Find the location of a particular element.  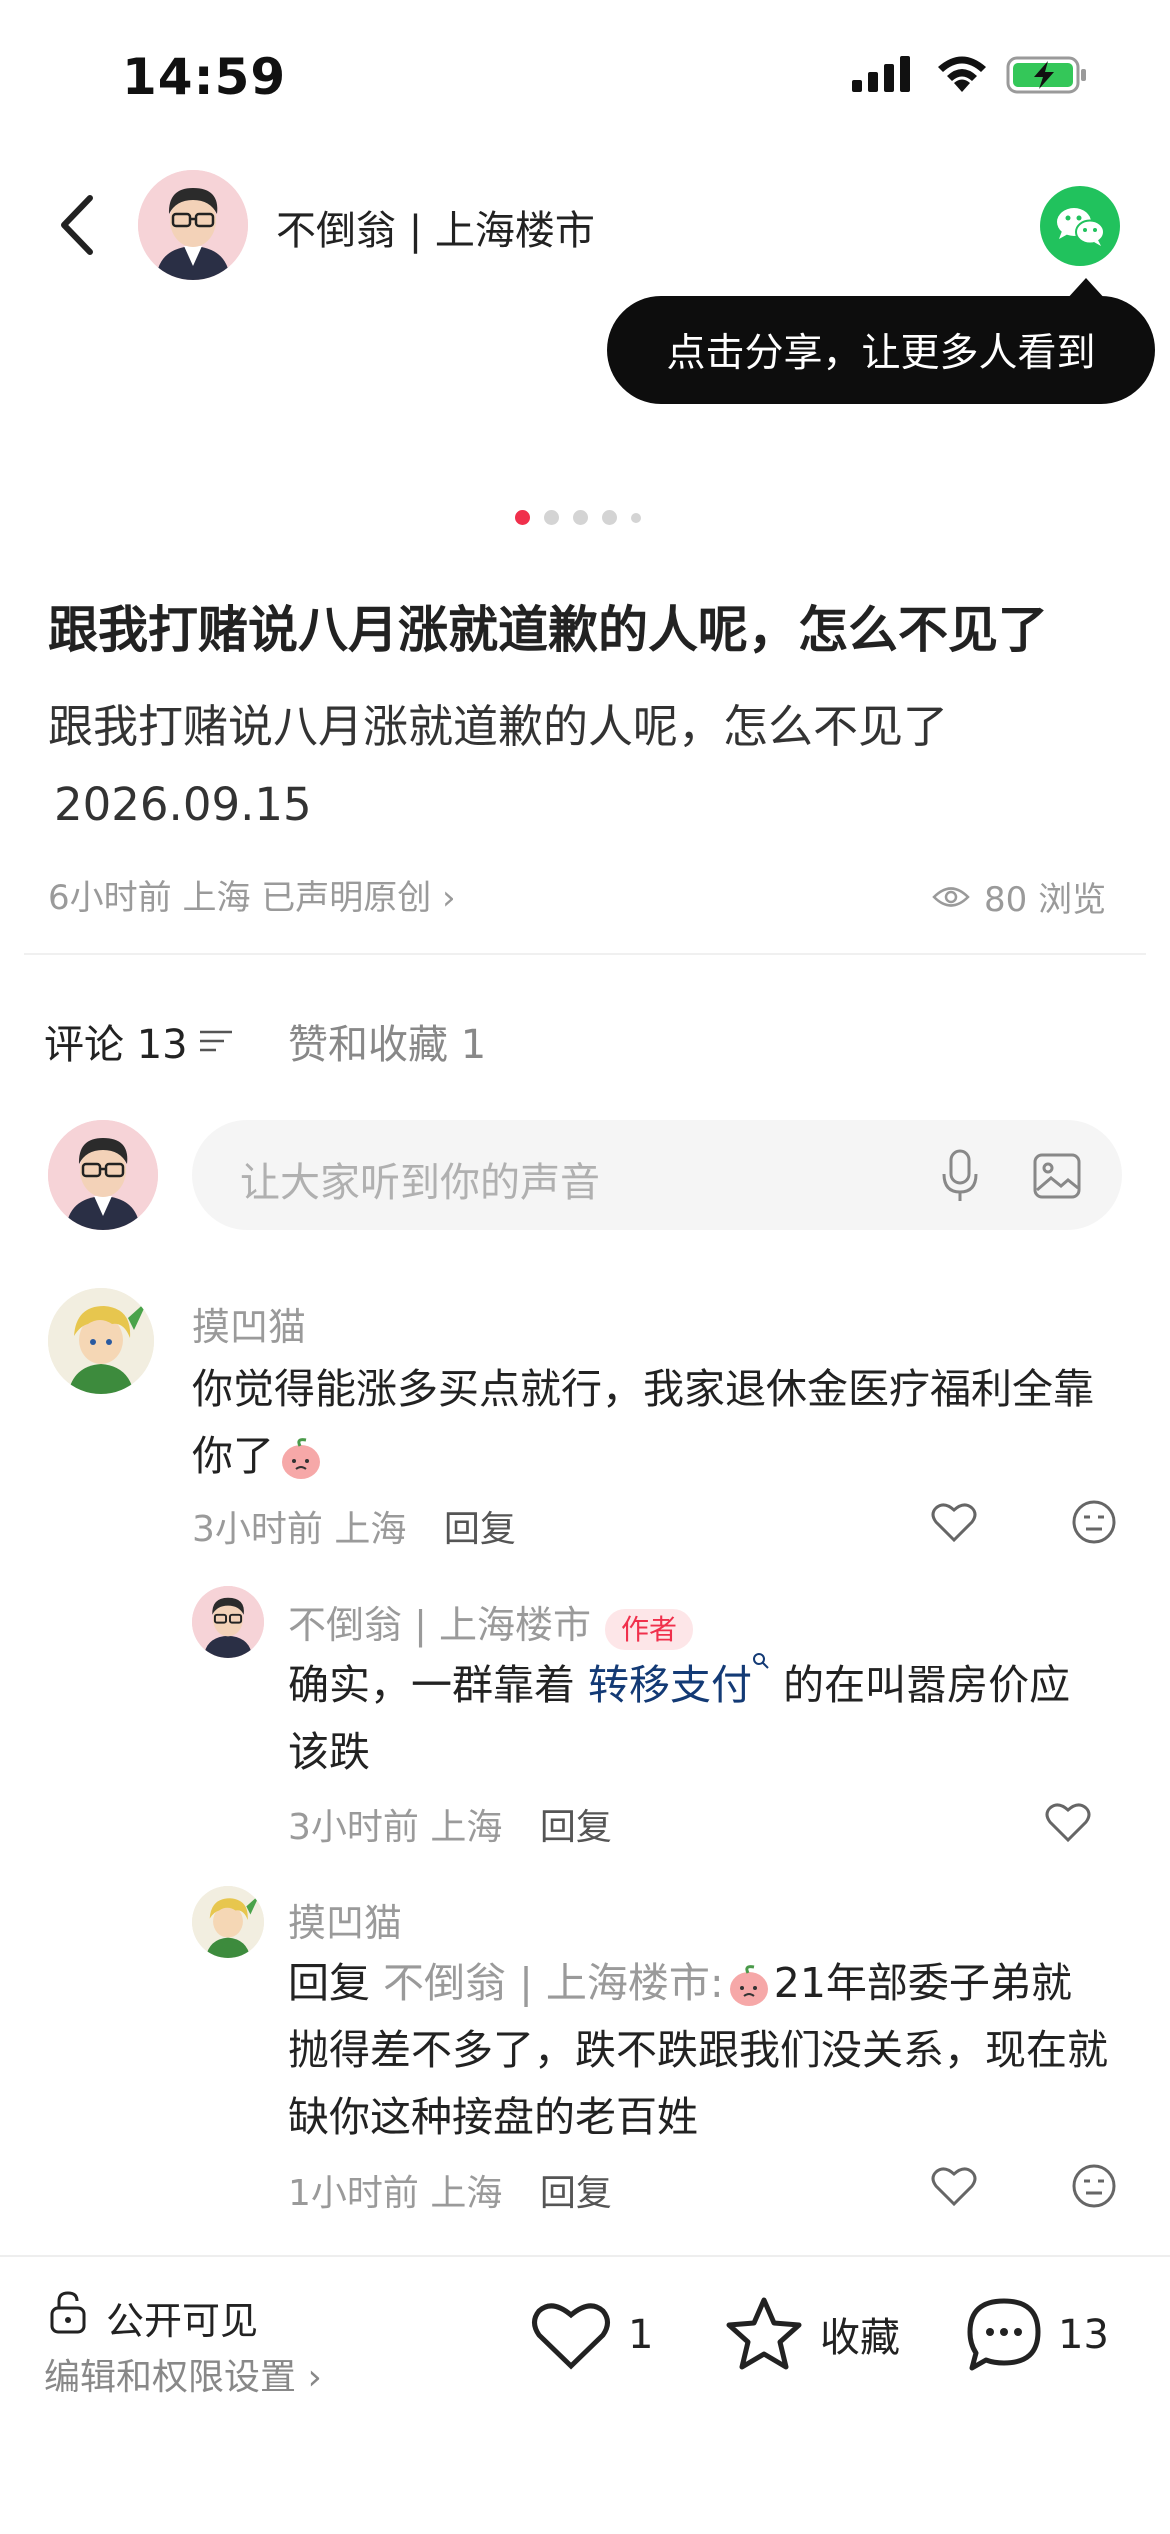

reply-text-line: 确实，一群靠着 转移支付 的在叫嚣房价应 is located at coordinates (703, 1685).